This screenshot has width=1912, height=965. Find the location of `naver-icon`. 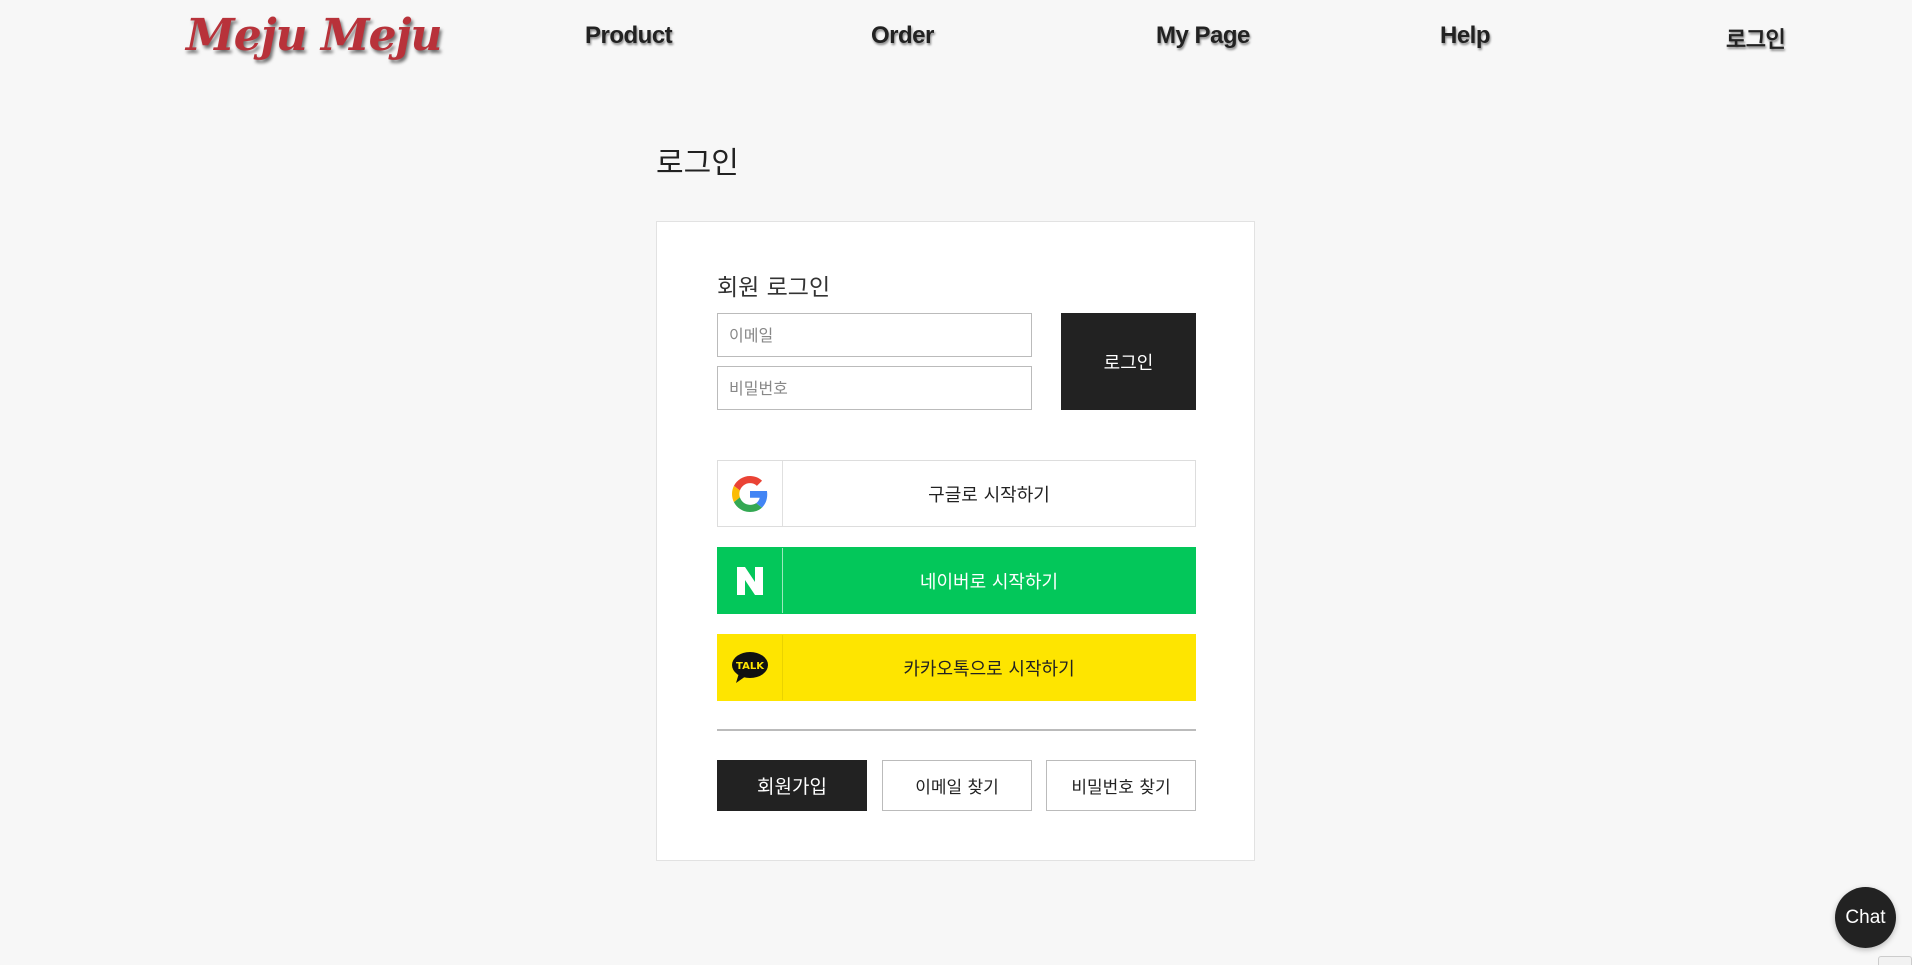

naver-icon is located at coordinates (750, 580).